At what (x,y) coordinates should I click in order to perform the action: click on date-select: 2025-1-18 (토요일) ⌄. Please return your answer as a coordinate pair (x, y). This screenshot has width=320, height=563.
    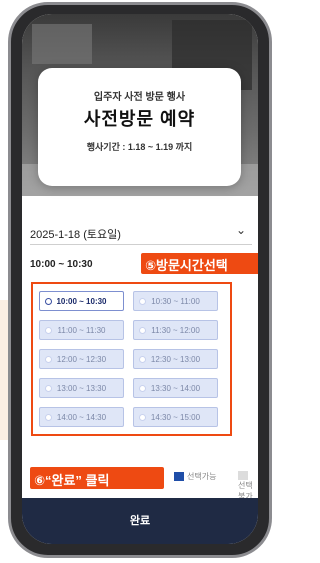
    Looking at the image, I should click on (141, 234).